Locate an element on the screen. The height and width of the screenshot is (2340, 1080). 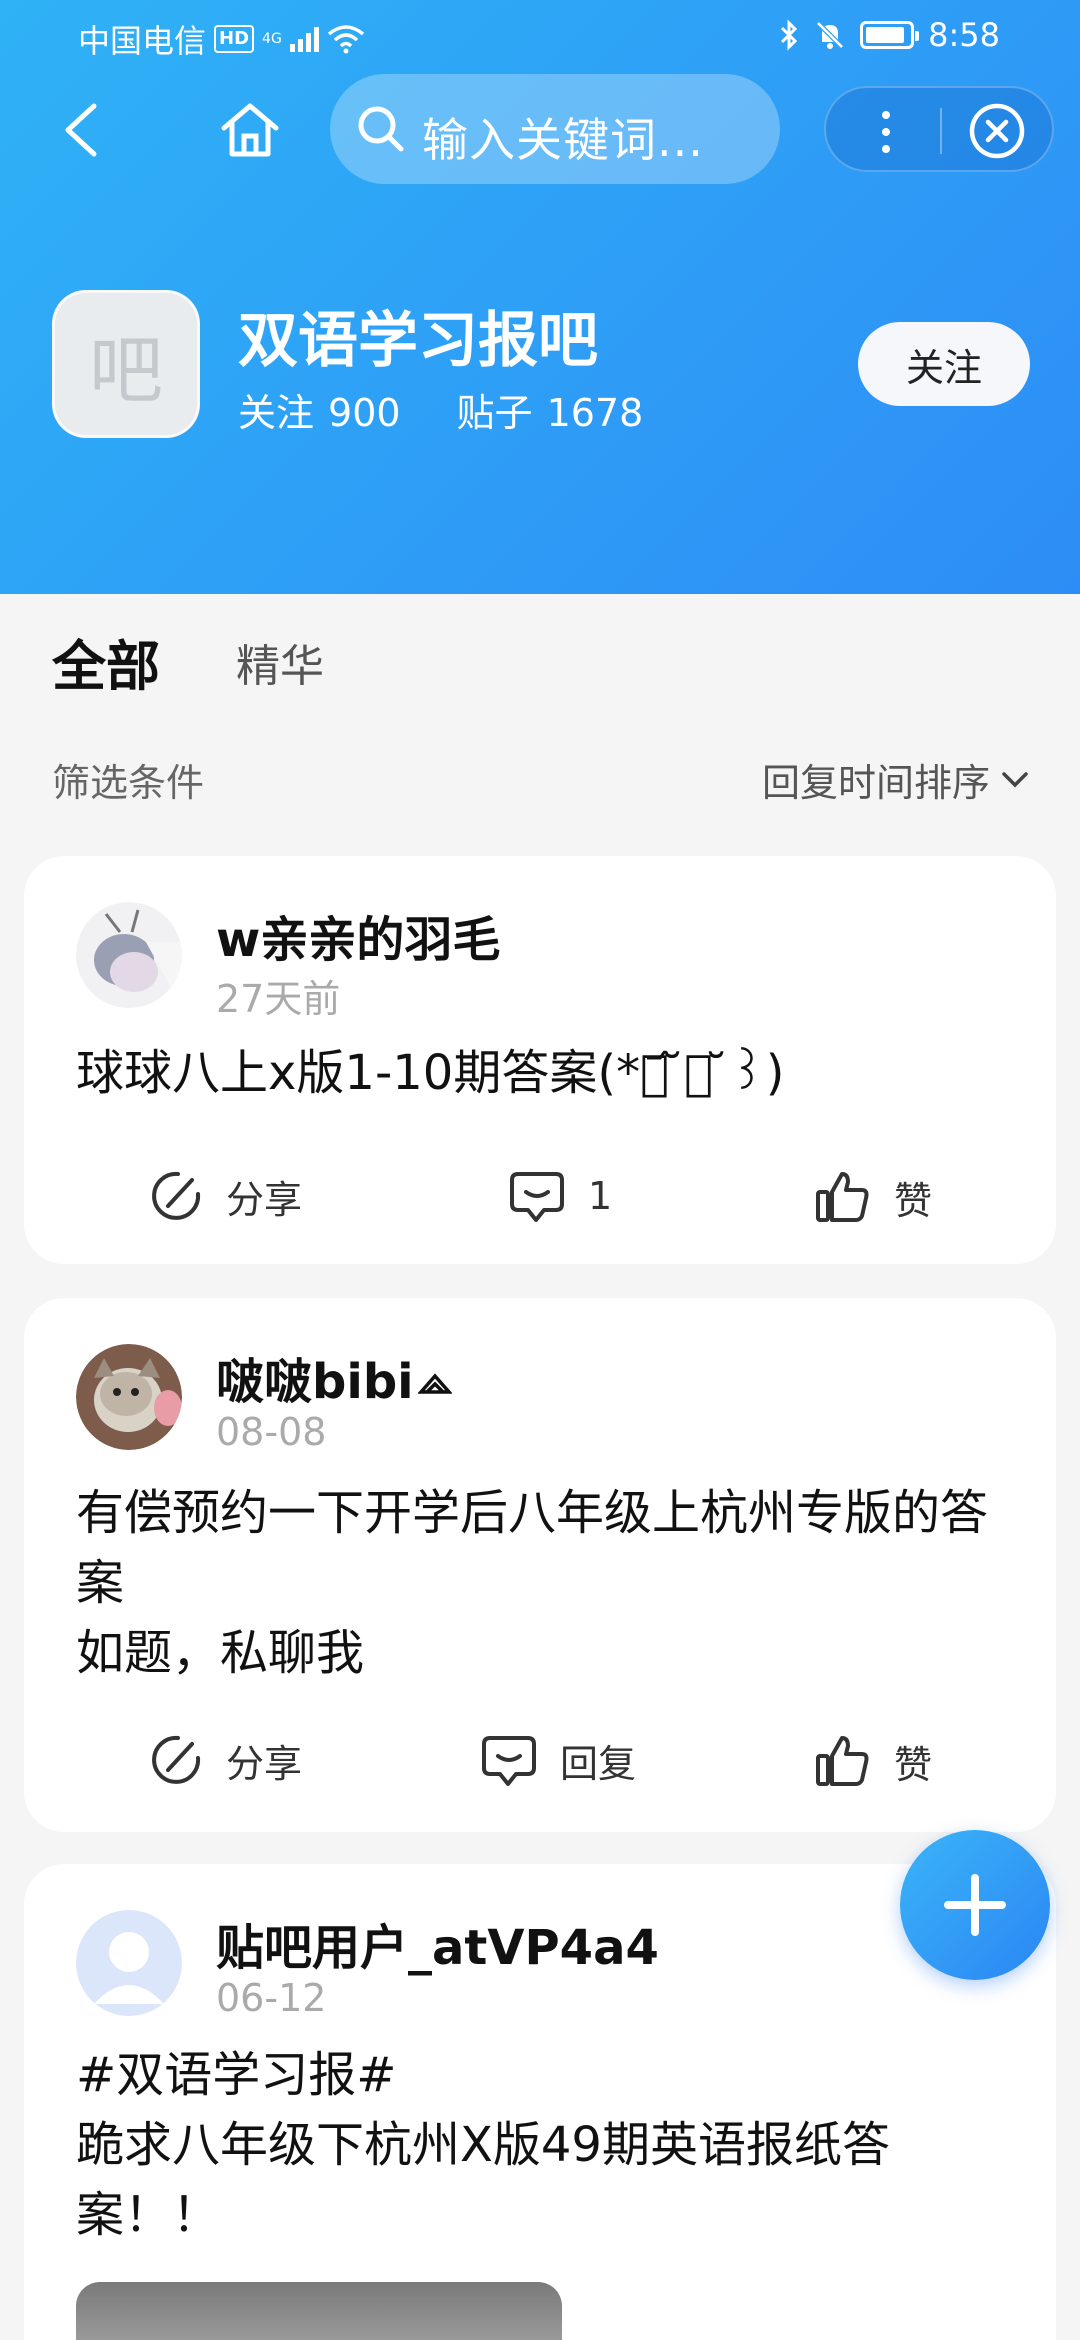
more-icon is located at coordinates (887, 131).